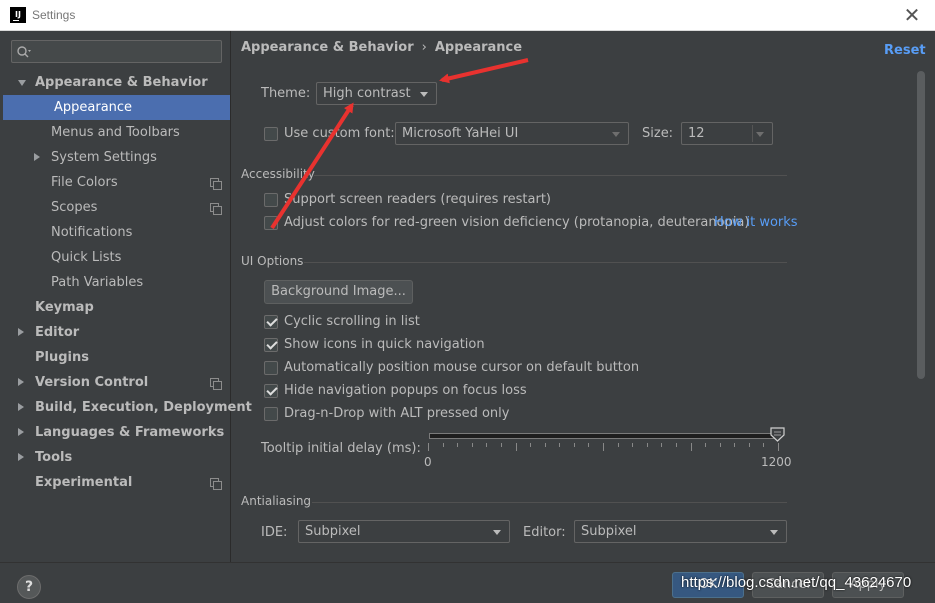 The width and height of the screenshot is (935, 603). What do you see at coordinates (312, 166) in the screenshot?
I see `annotation-arrow-to-theme-from-below` at bounding box center [312, 166].